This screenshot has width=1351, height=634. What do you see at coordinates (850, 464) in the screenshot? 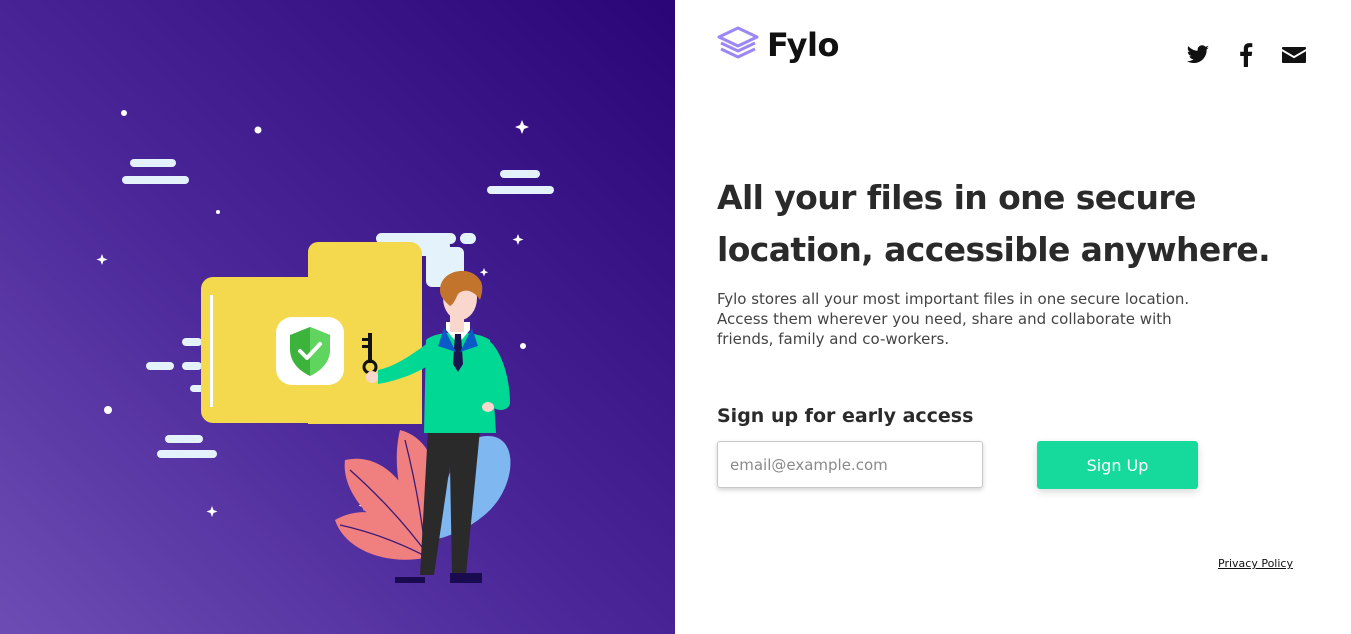
I see `email-field` at bounding box center [850, 464].